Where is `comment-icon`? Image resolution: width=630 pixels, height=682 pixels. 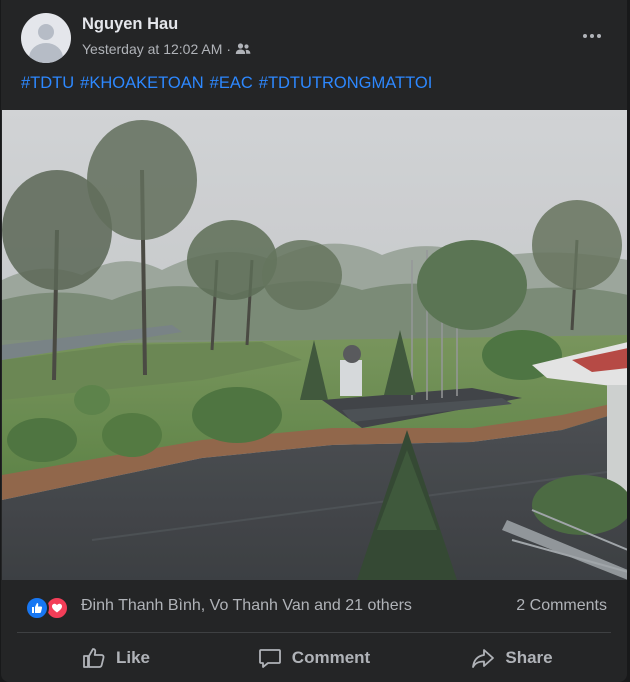
comment-icon is located at coordinates (269, 658).